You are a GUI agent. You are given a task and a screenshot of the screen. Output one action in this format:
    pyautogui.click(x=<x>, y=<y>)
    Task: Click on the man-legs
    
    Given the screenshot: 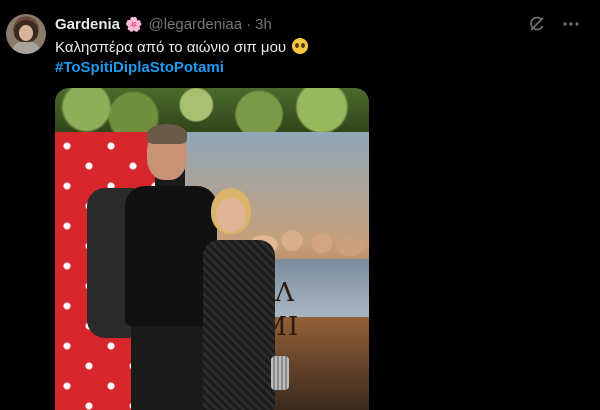 What is the action you would take?
    pyautogui.click(x=171, y=368)
    